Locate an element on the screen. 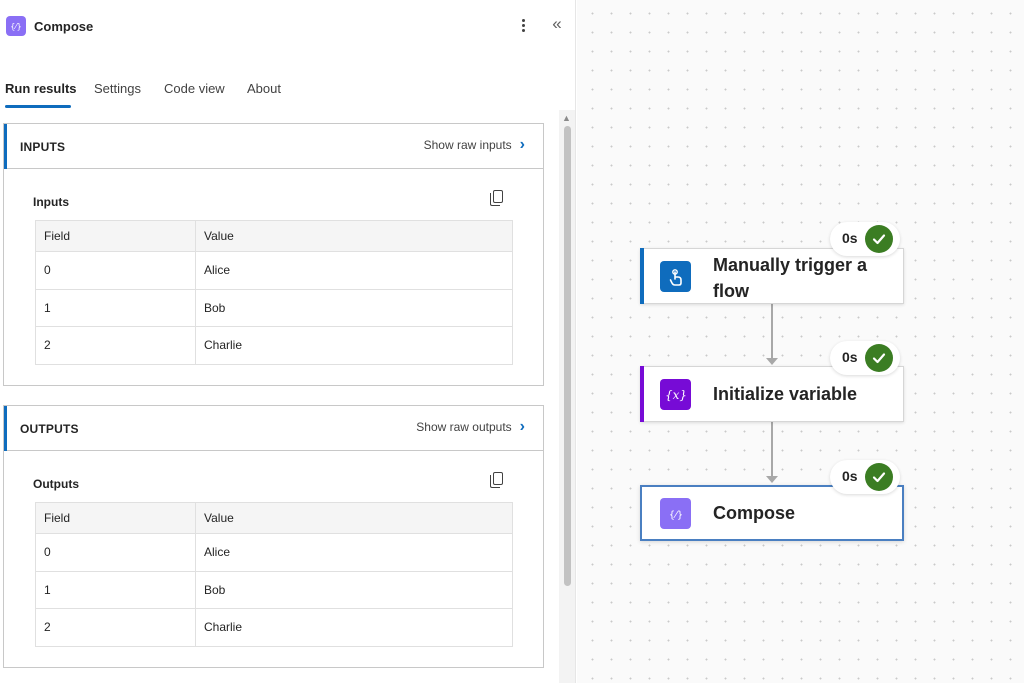  inputs-table: Field Value 0 Alice 1 Bob 2 Charlie is located at coordinates (274, 292).